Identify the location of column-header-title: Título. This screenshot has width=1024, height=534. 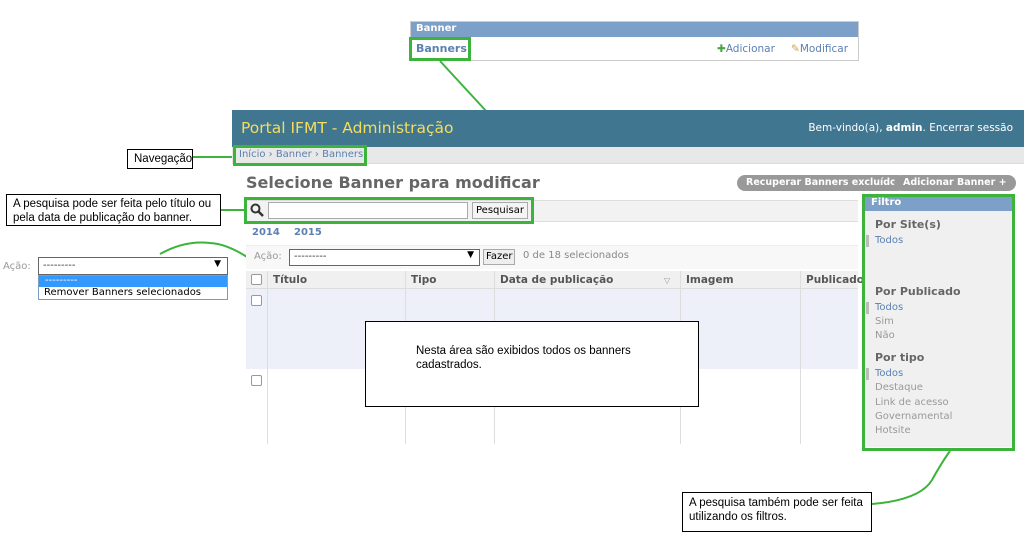
(290, 280).